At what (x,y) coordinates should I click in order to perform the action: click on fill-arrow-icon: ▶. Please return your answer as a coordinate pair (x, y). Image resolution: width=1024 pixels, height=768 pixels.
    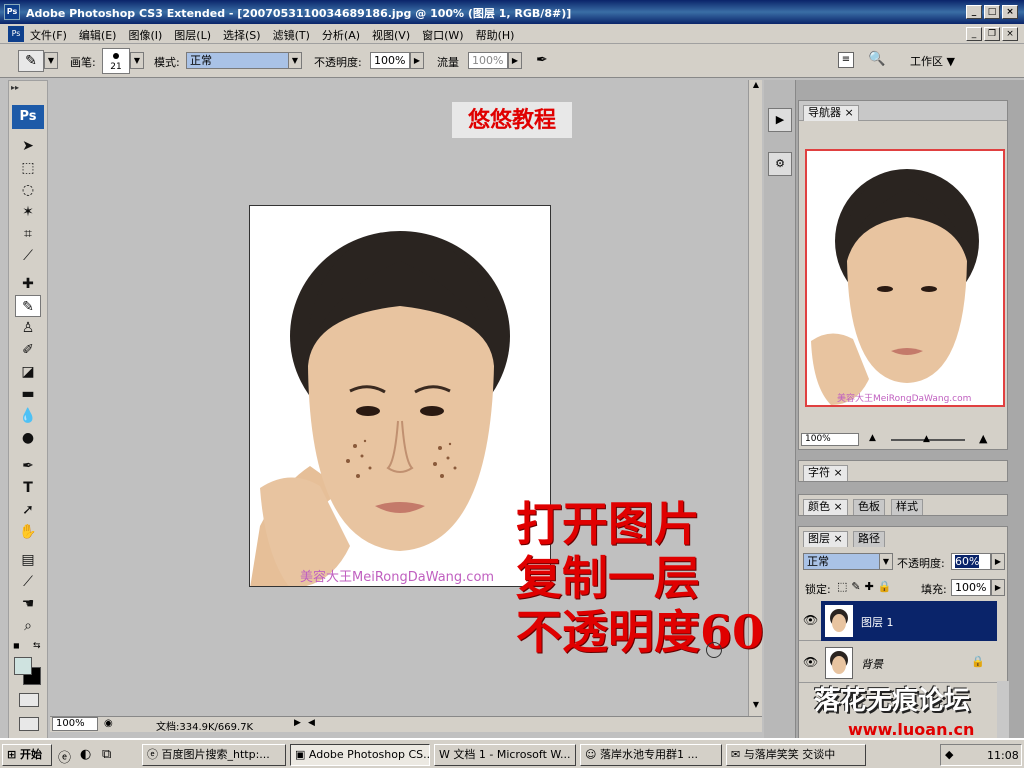
    Looking at the image, I should click on (998, 587).